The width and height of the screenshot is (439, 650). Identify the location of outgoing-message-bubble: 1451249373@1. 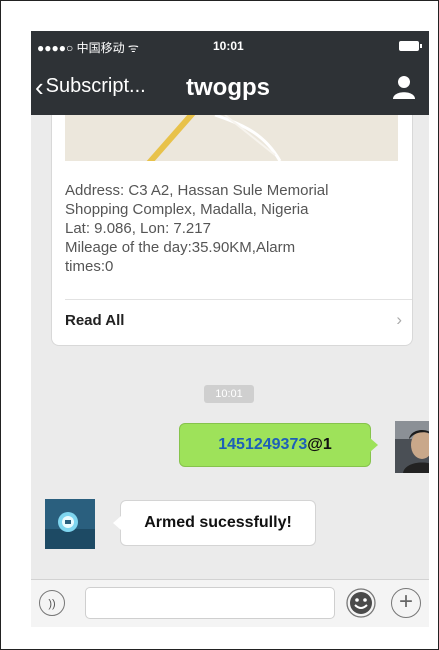
(278, 445).